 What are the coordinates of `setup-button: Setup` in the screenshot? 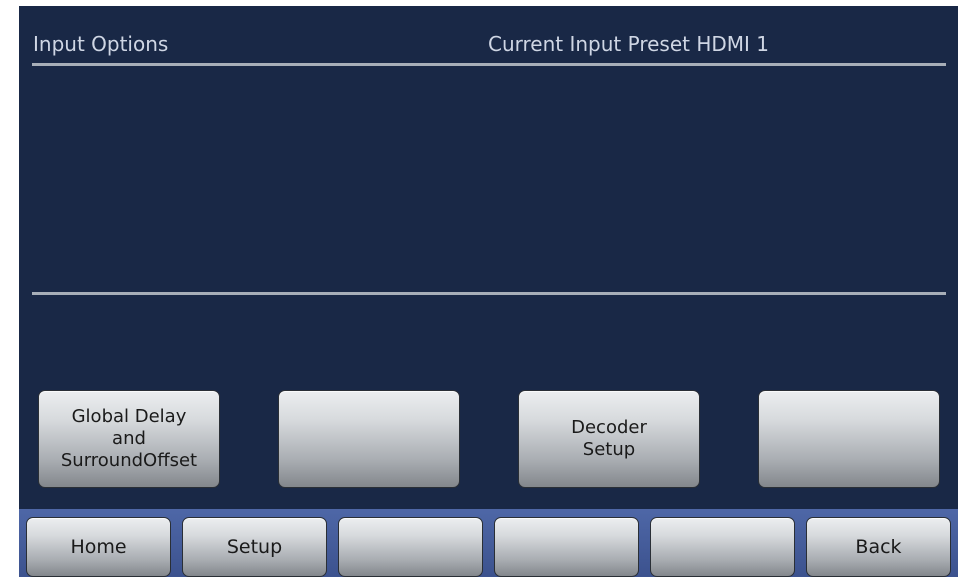 It's located at (254, 547).